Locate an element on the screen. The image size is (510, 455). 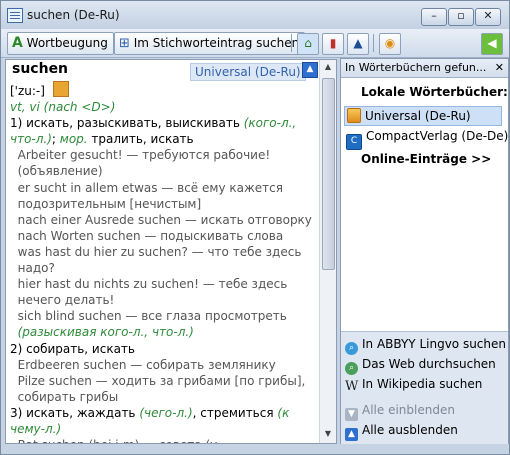
transcription-text: ['zu:-] is located at coordinates (27, 91).